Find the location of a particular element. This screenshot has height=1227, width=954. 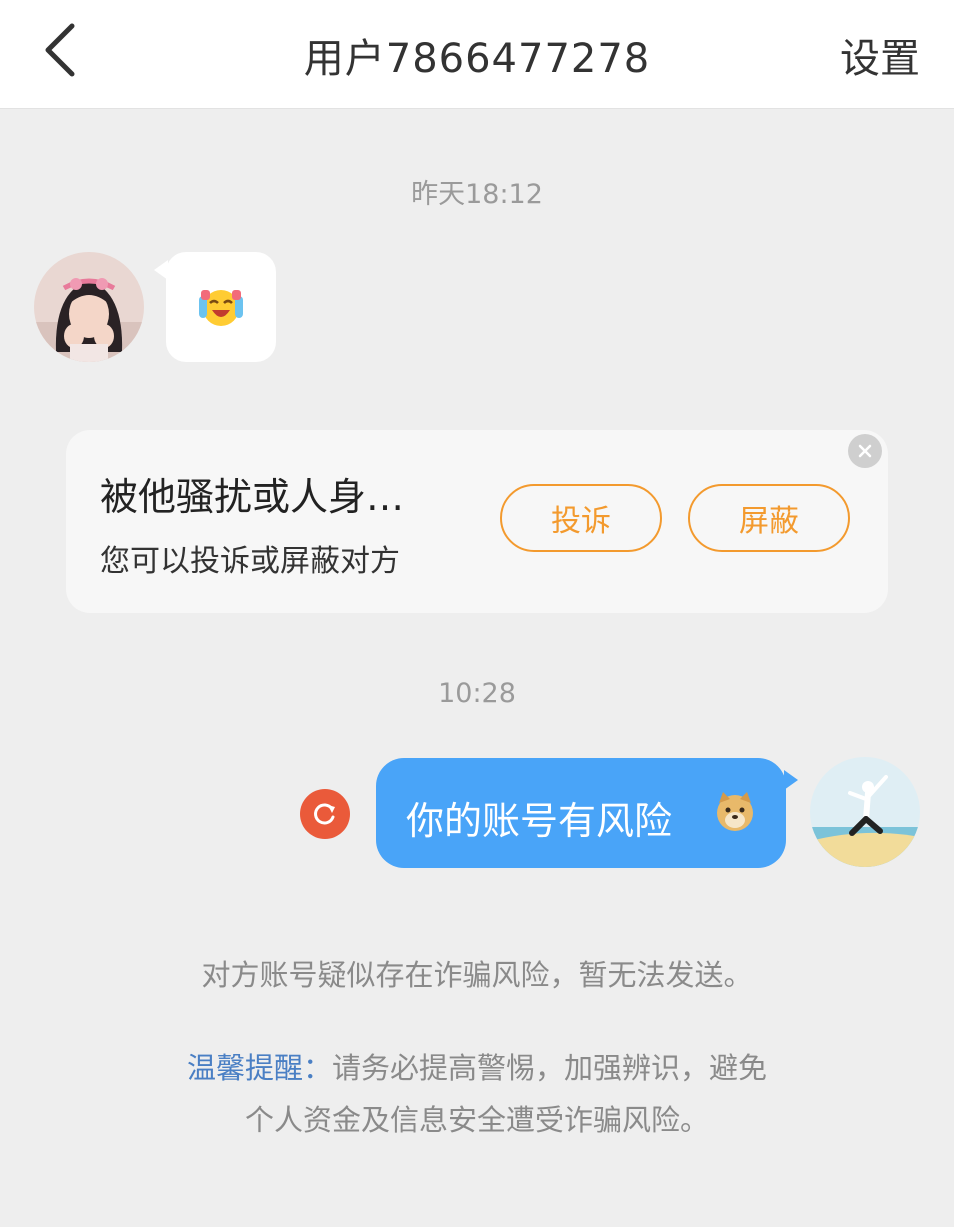

doge-emoji-icon is located at coordinates (735, 811).